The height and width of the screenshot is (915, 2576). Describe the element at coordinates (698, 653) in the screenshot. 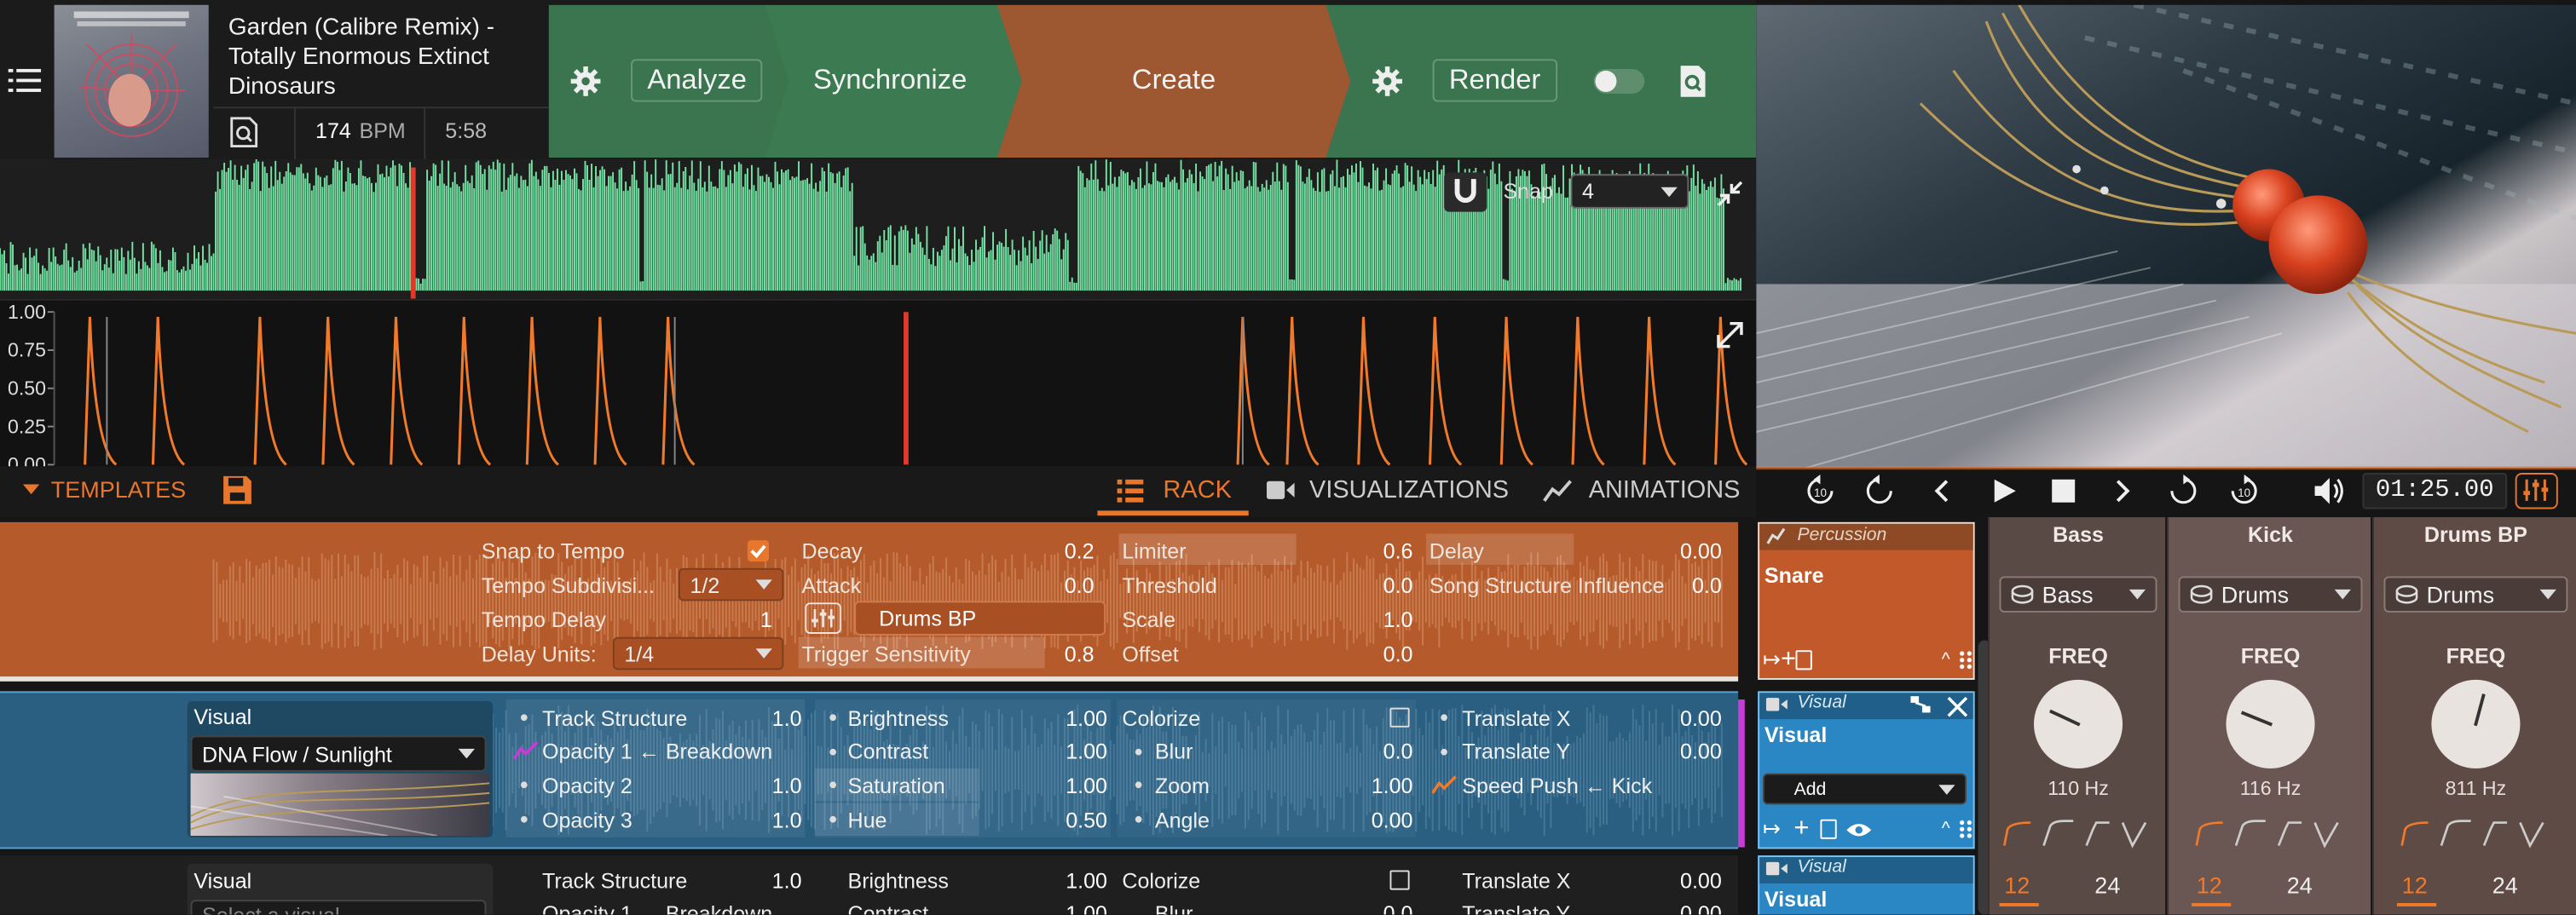

I see `delay-units-select: 1/4` at that location.